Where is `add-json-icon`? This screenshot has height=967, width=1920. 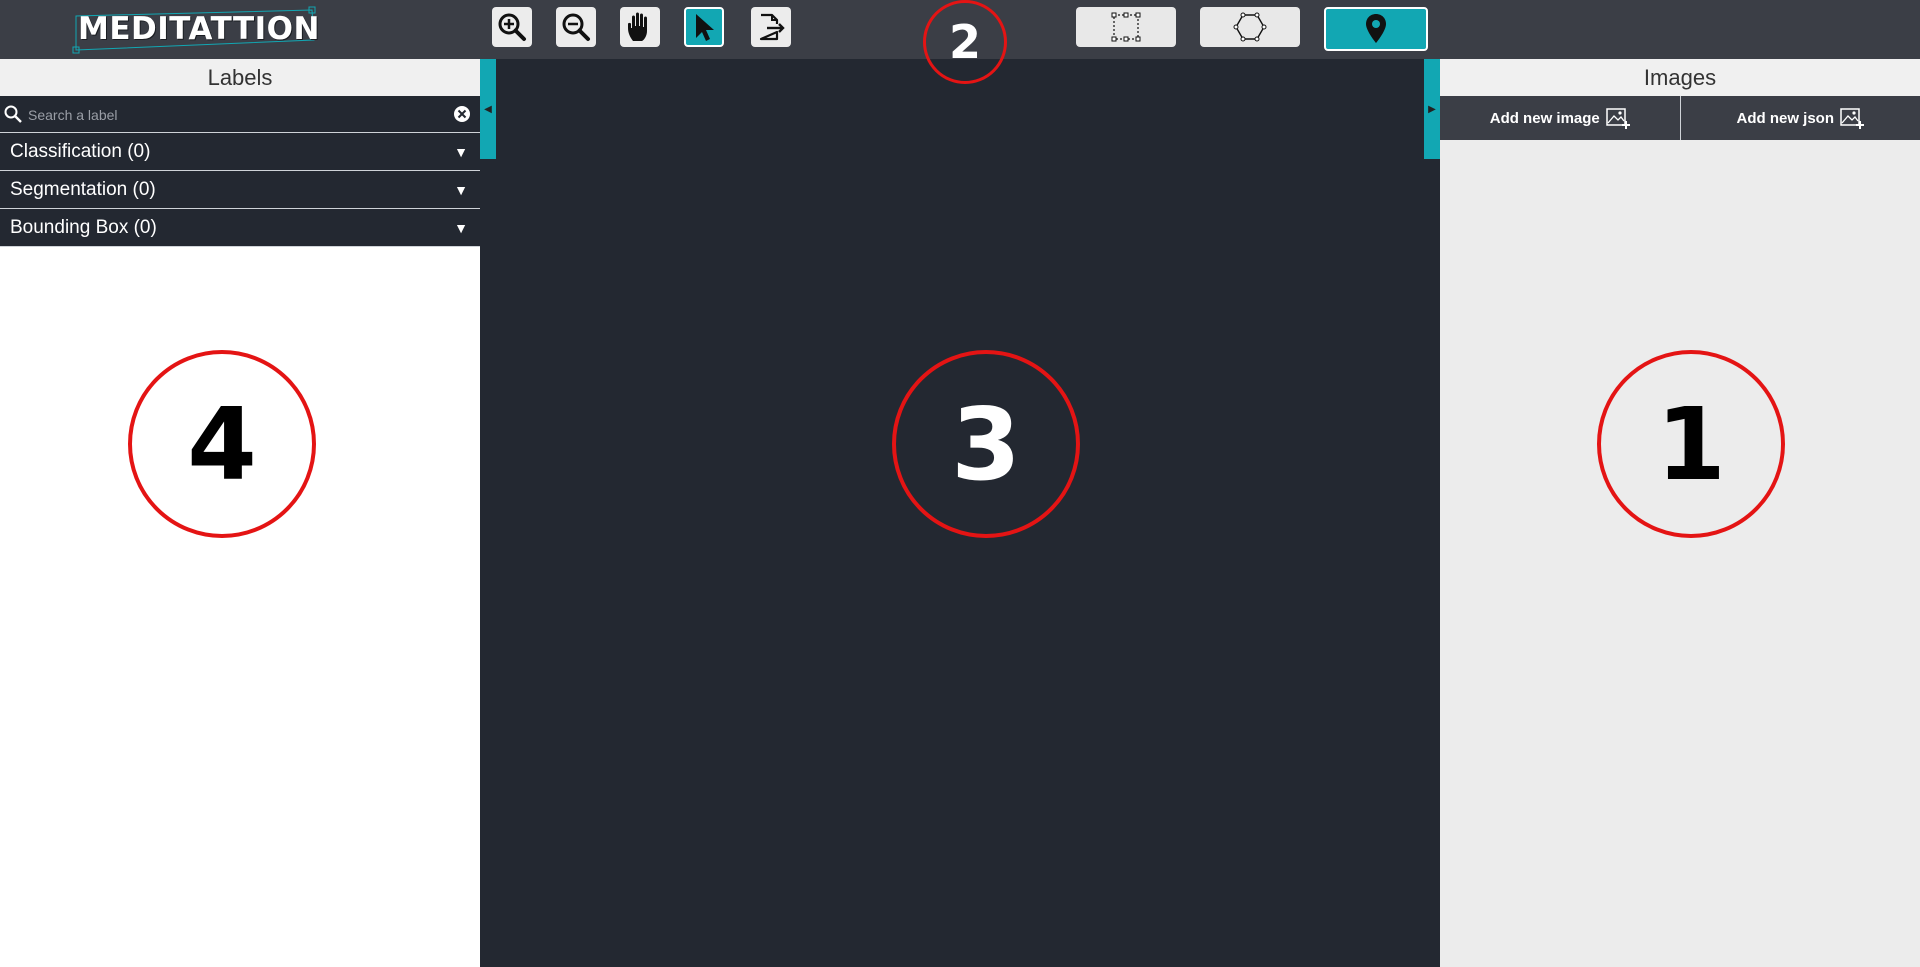
add-json-icon is located at coordinates (1852, 118).